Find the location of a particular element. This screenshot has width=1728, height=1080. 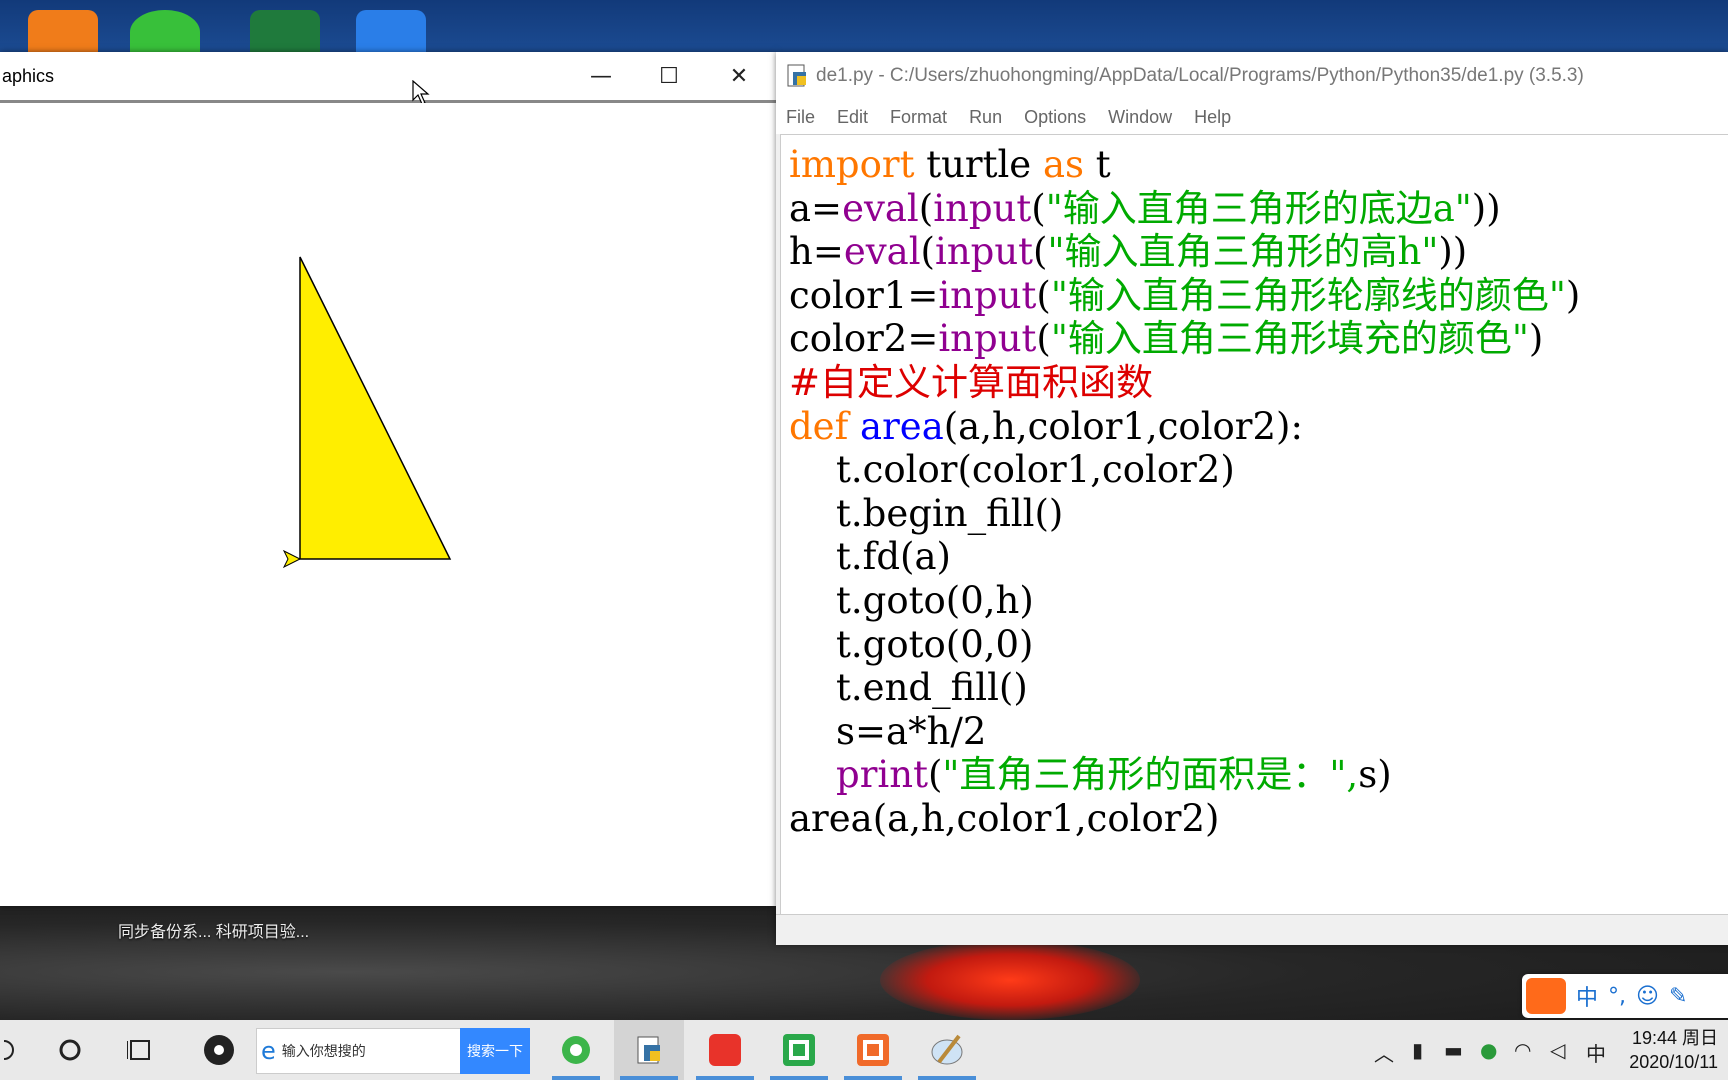

paint-app-icon is located at coordinates (947, 1050).